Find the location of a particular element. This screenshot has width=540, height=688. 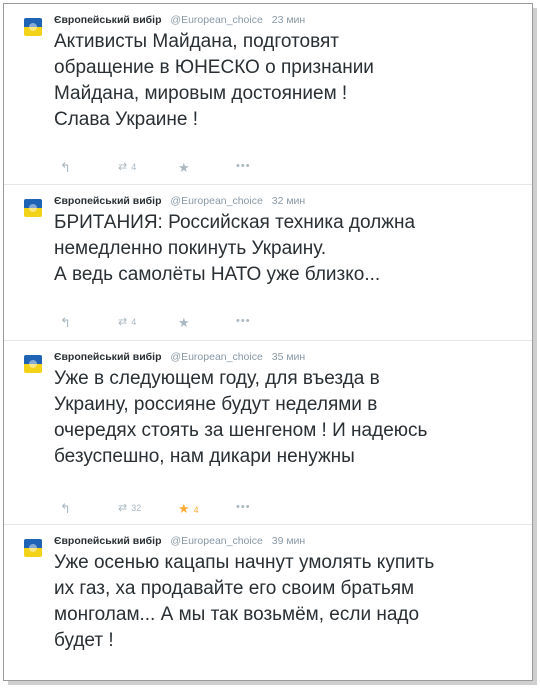

tweet-time: 32 мин is located at coordinates (288, 201).